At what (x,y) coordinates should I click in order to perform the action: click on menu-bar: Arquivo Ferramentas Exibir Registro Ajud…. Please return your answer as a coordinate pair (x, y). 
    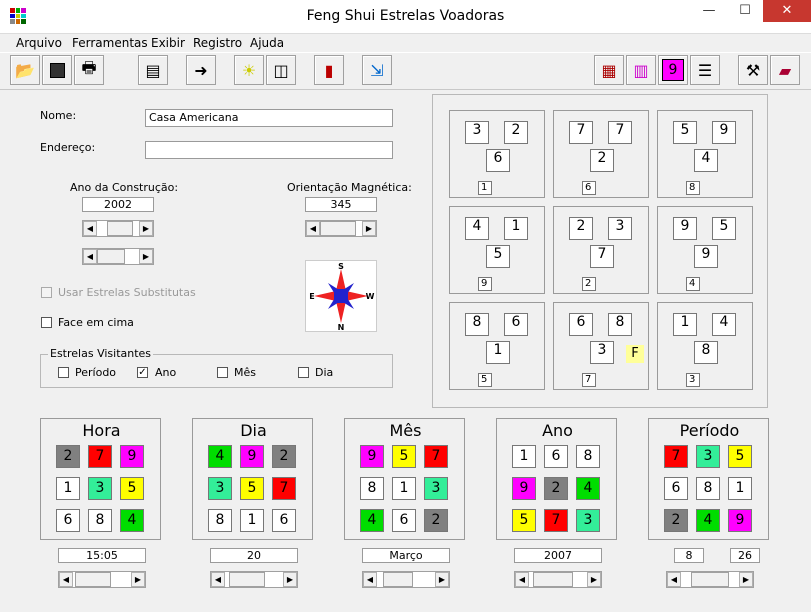
    Looking at the image, I should click on (405, 43).